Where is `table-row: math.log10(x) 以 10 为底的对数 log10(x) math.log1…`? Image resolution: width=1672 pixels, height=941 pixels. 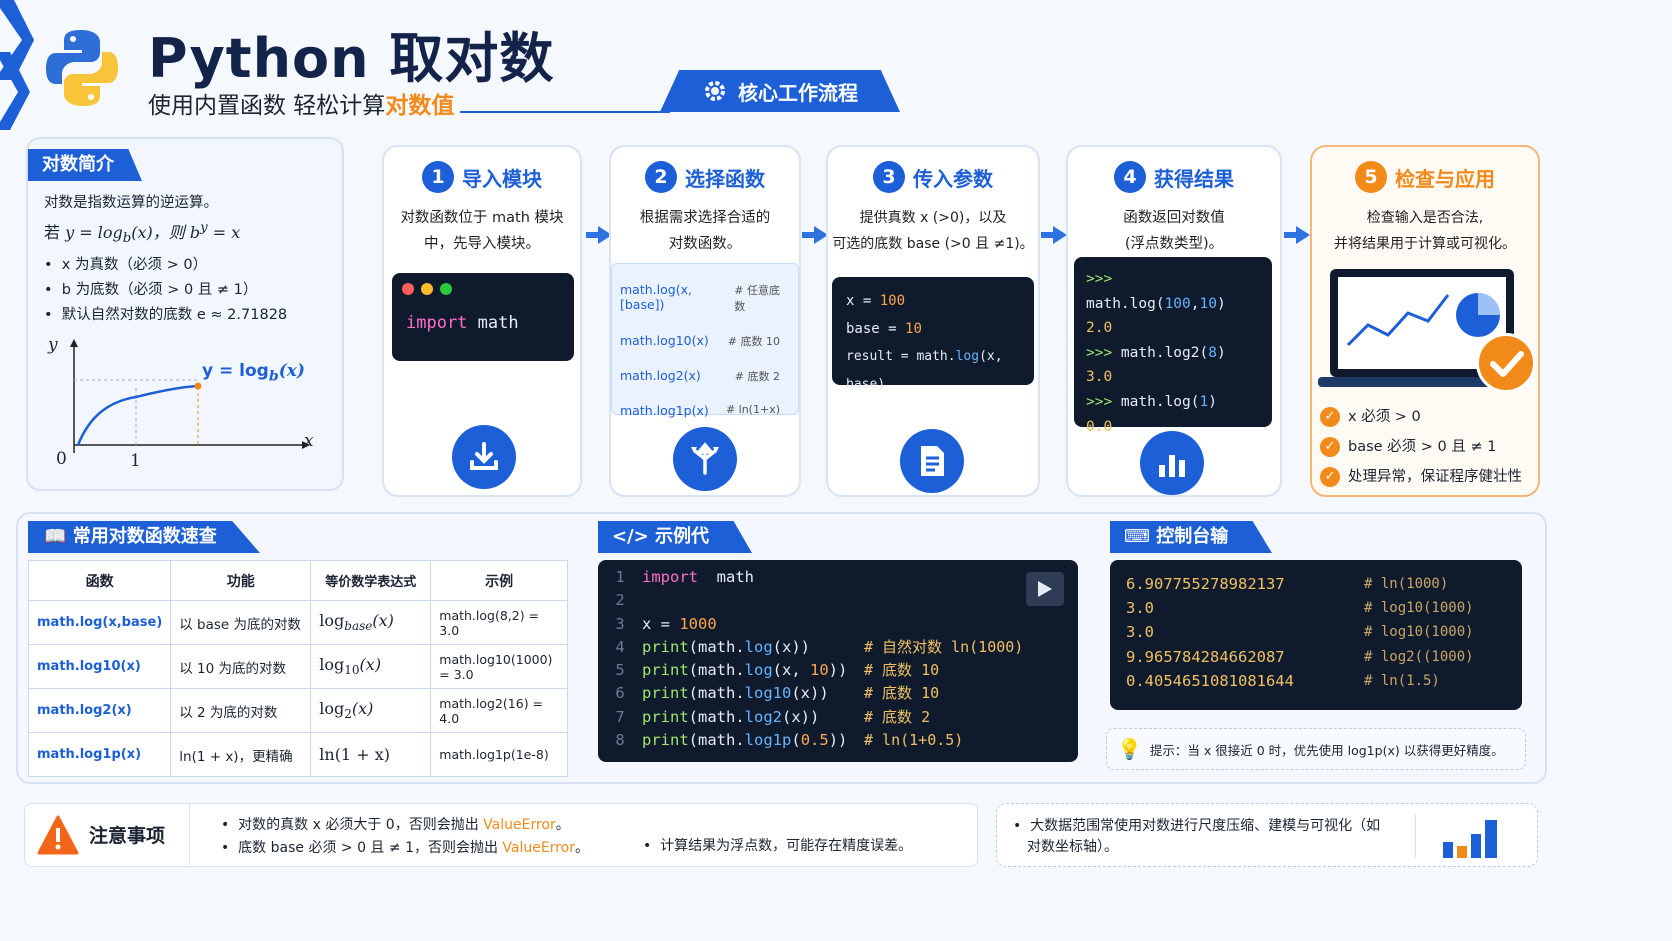
table-row: math.log10(x) 以 10 为底的对数 log10(x) math.log1… is located at coordinates (297, 666).